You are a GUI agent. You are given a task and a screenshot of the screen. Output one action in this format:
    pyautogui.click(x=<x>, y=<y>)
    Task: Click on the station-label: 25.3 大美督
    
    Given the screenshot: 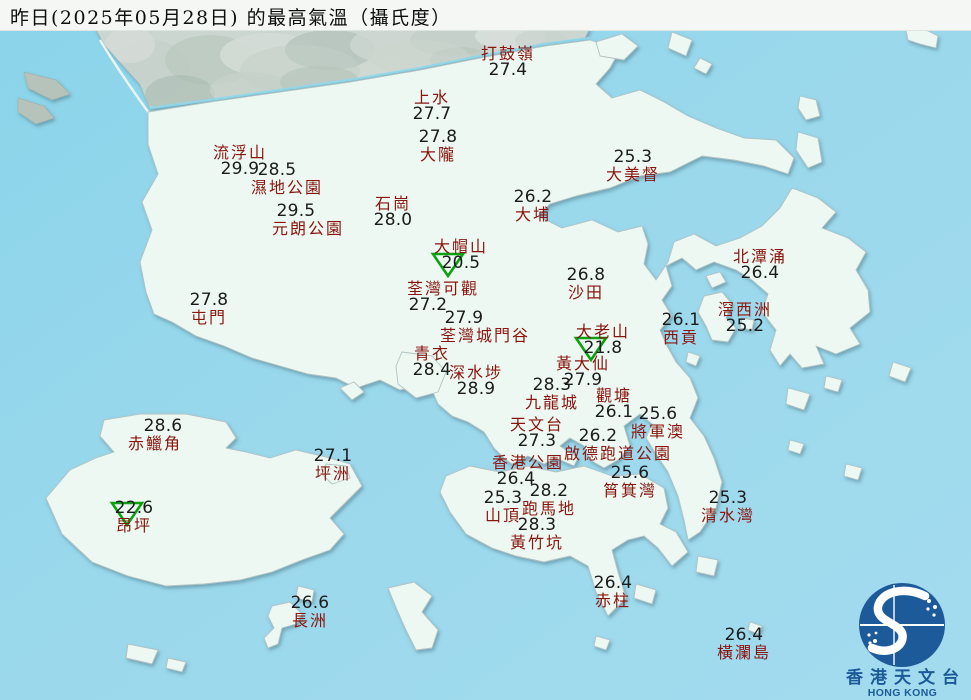 What is the action you would take?
    pyautogui.click(x=633, y=165)
    